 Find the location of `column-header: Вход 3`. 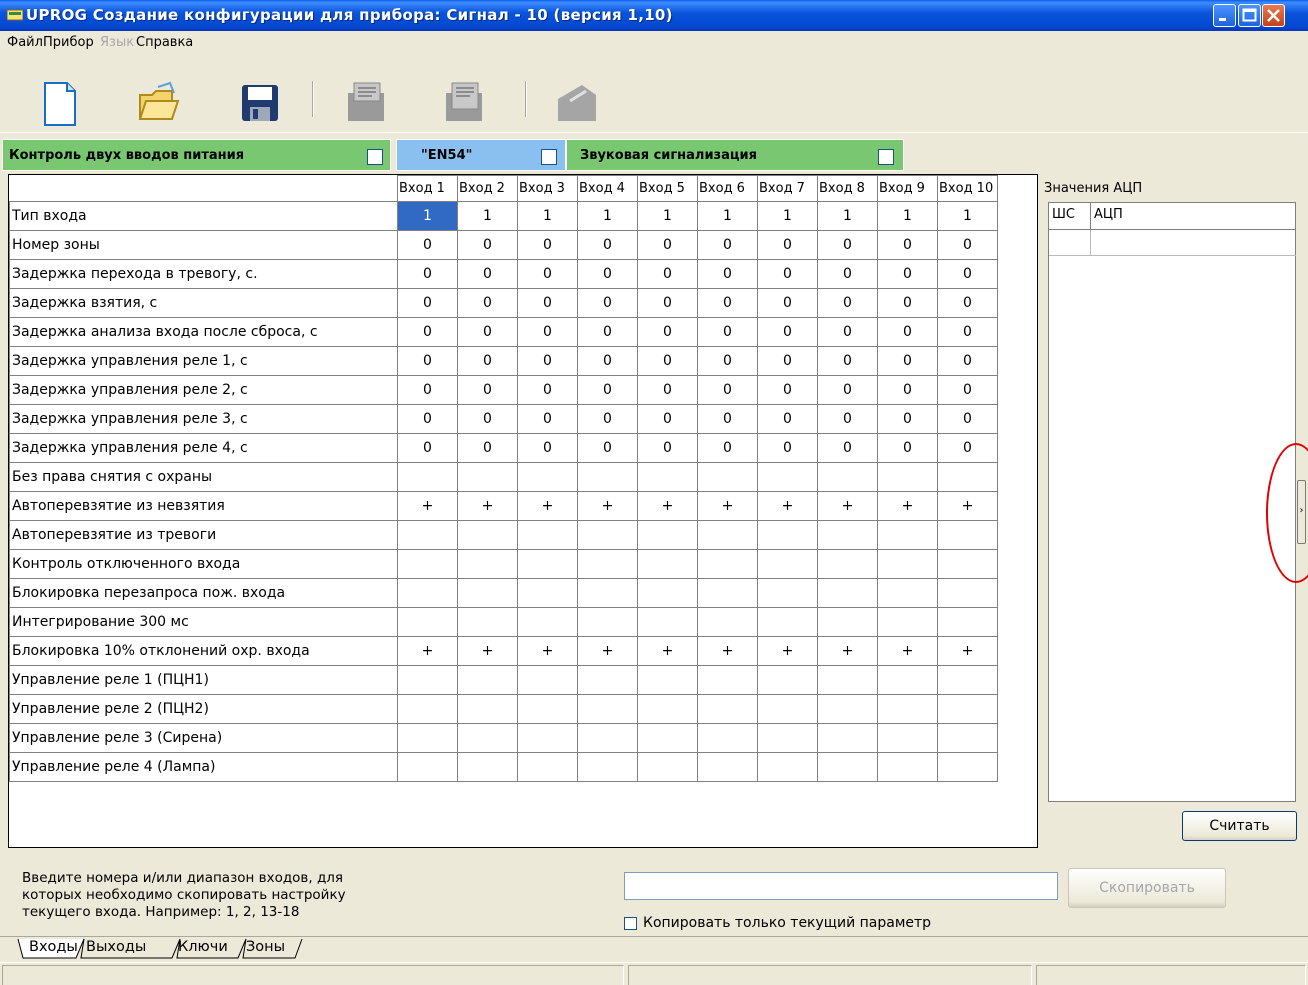

column-header: Вход 3 is located at coordinates (547, 188).